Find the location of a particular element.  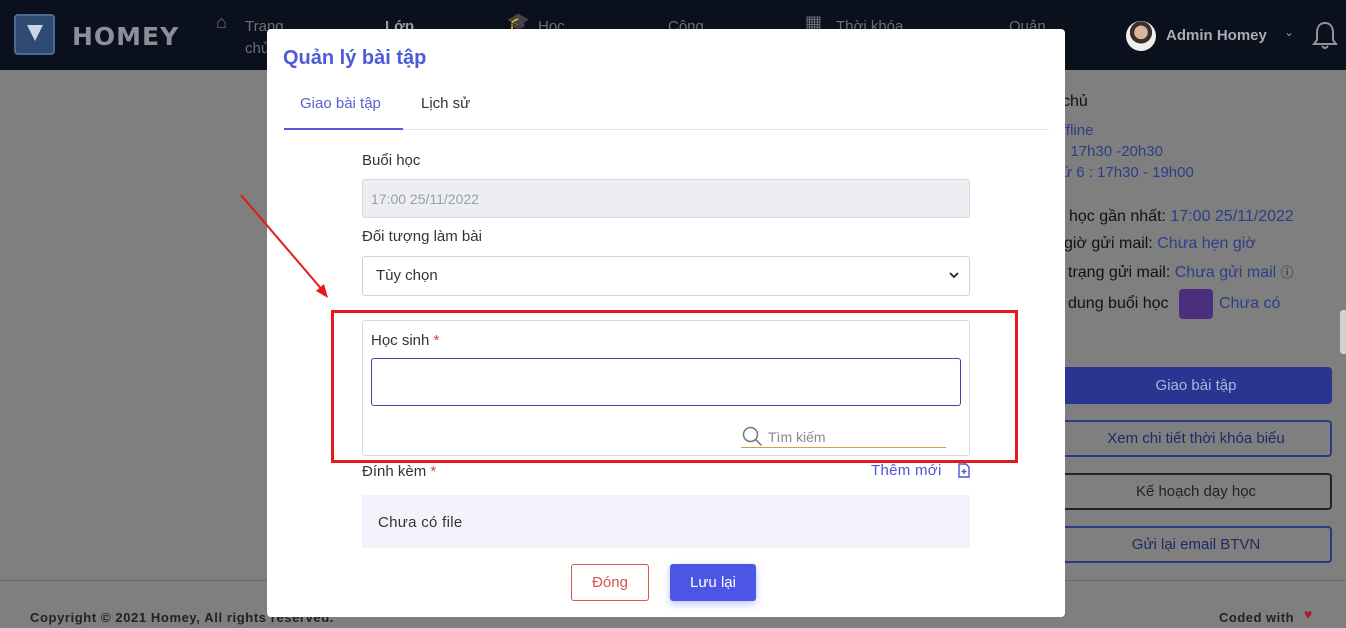

edit-icon is located at coordinates (1196, 304).